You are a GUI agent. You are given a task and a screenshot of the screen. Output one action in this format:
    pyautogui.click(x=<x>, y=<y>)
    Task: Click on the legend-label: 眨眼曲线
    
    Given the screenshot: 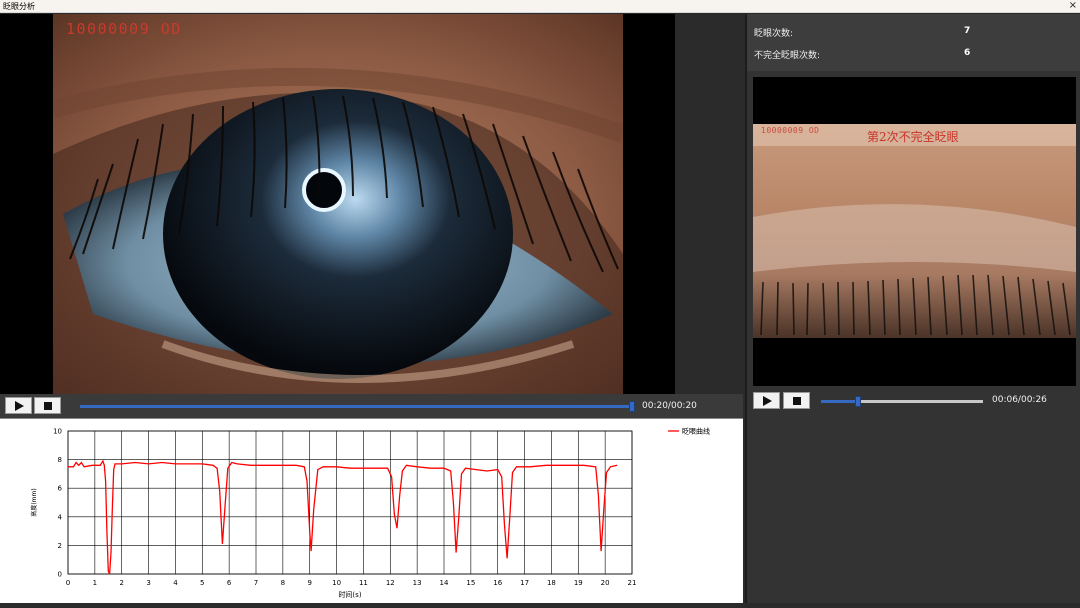 What is the action you would take?
    pyautogui.click(x=696, y=431)
    